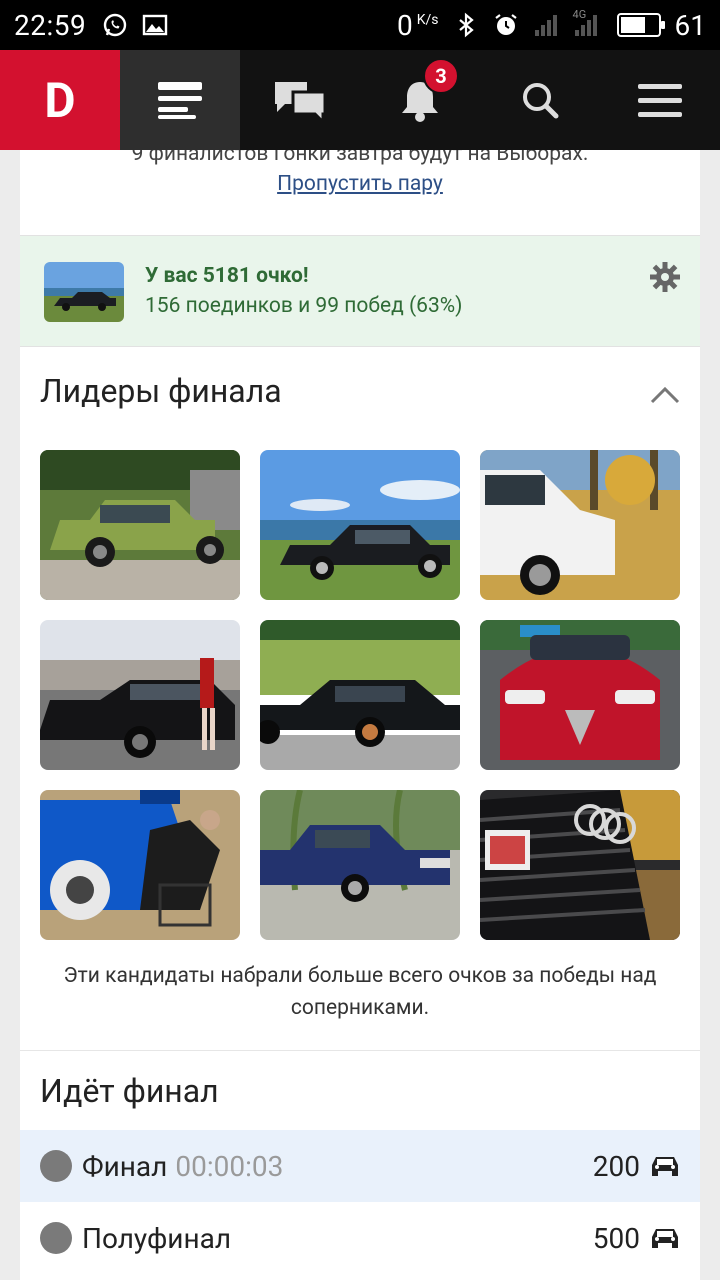 Image resolution: width=720 pixels, height=1280 pixels. I want to click on leaders-title: Лидеры финала, so click(161, 391).